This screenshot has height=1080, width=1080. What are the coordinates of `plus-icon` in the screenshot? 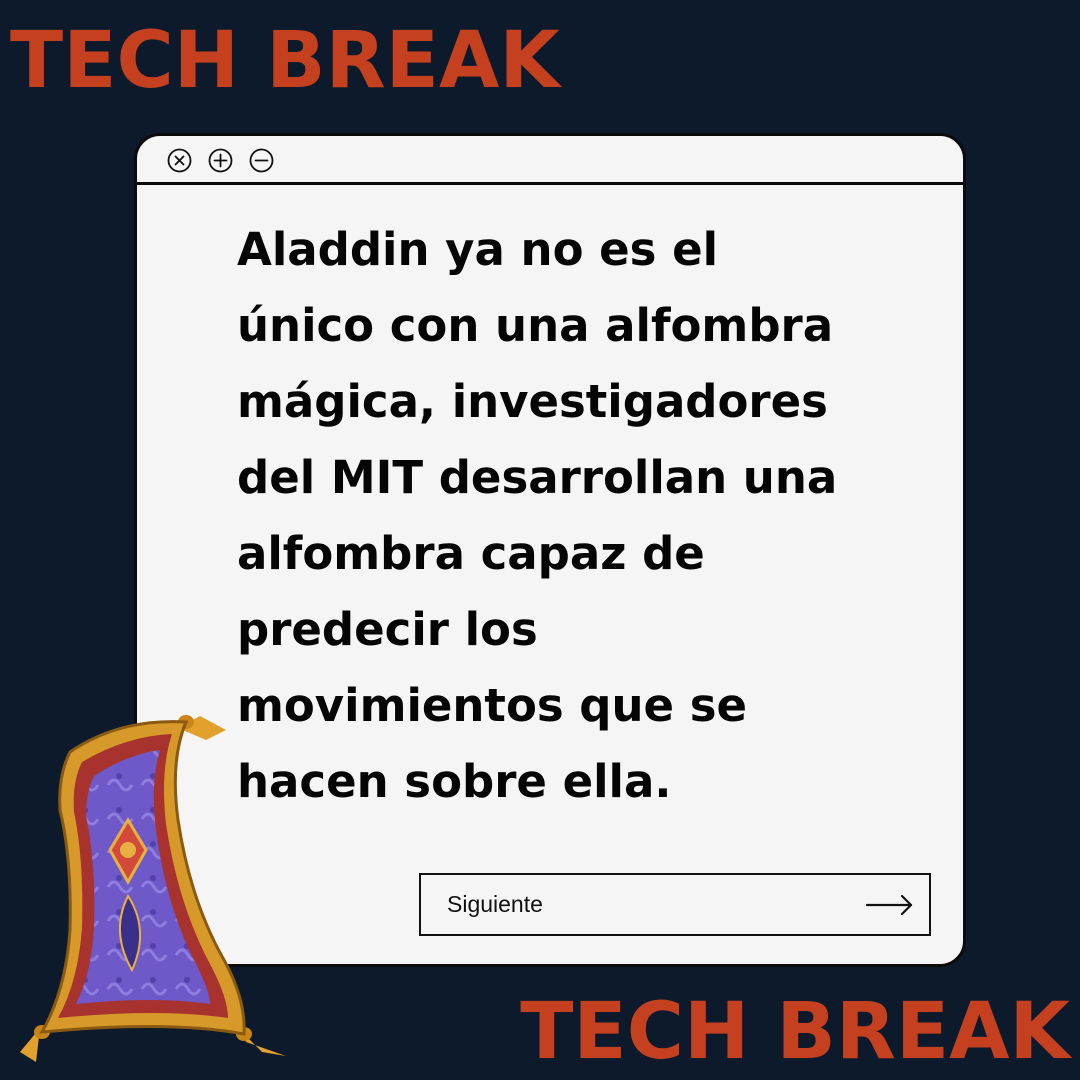 It's located at (220, 160).